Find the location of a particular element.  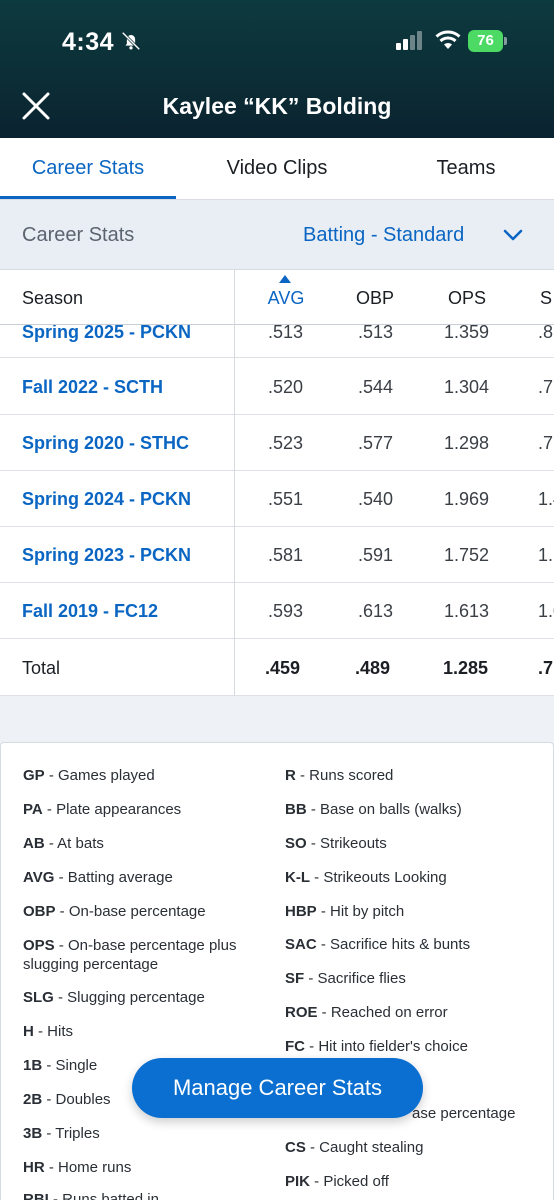

legend-item: SO - Strikeouts is located at coordinates (336, 843).